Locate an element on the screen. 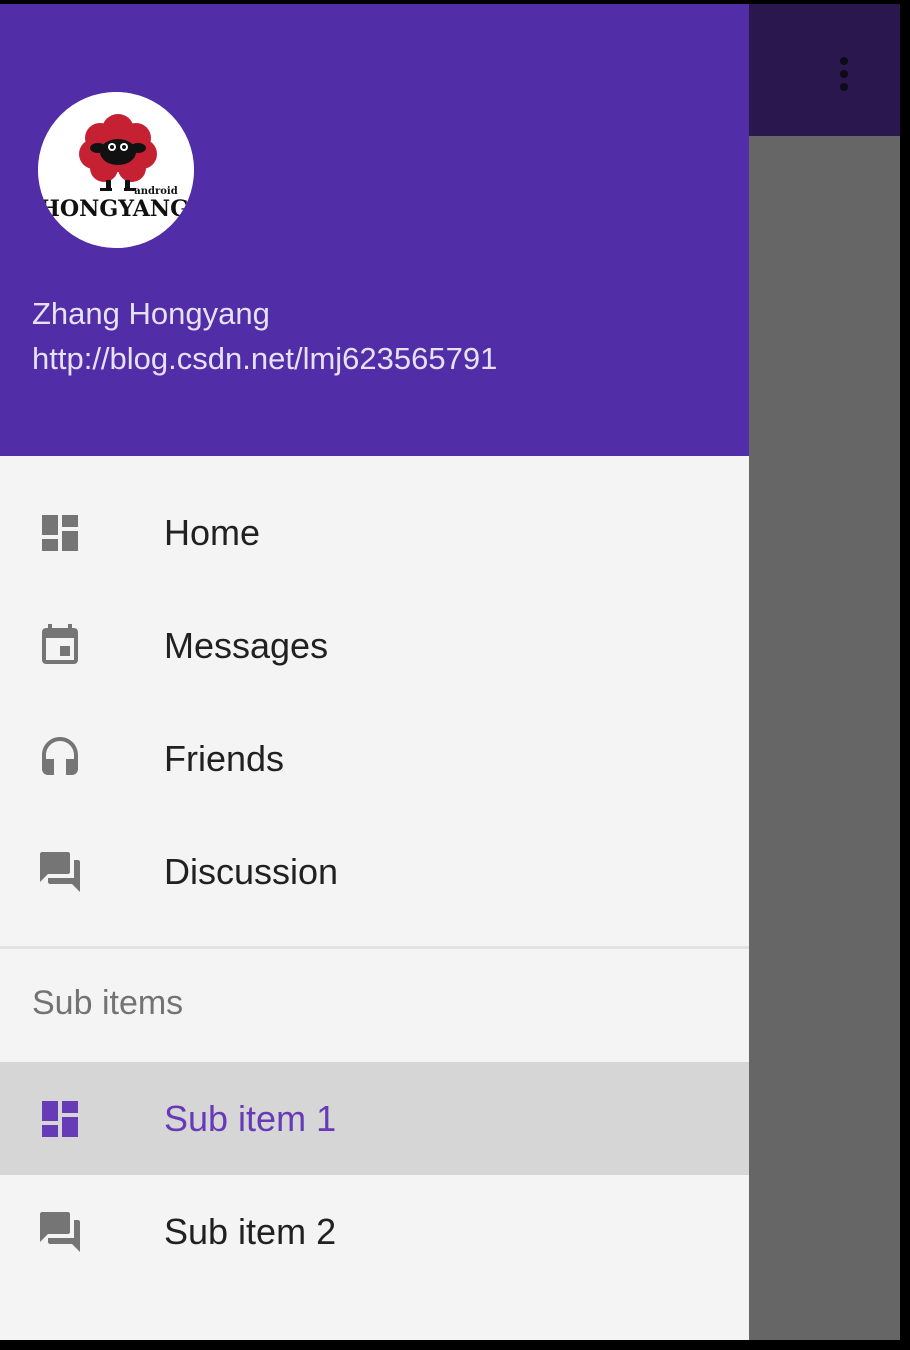 This screenshot has width=910, height=1350. menu-item-label: Discussion is located at coordinates (251, 871).